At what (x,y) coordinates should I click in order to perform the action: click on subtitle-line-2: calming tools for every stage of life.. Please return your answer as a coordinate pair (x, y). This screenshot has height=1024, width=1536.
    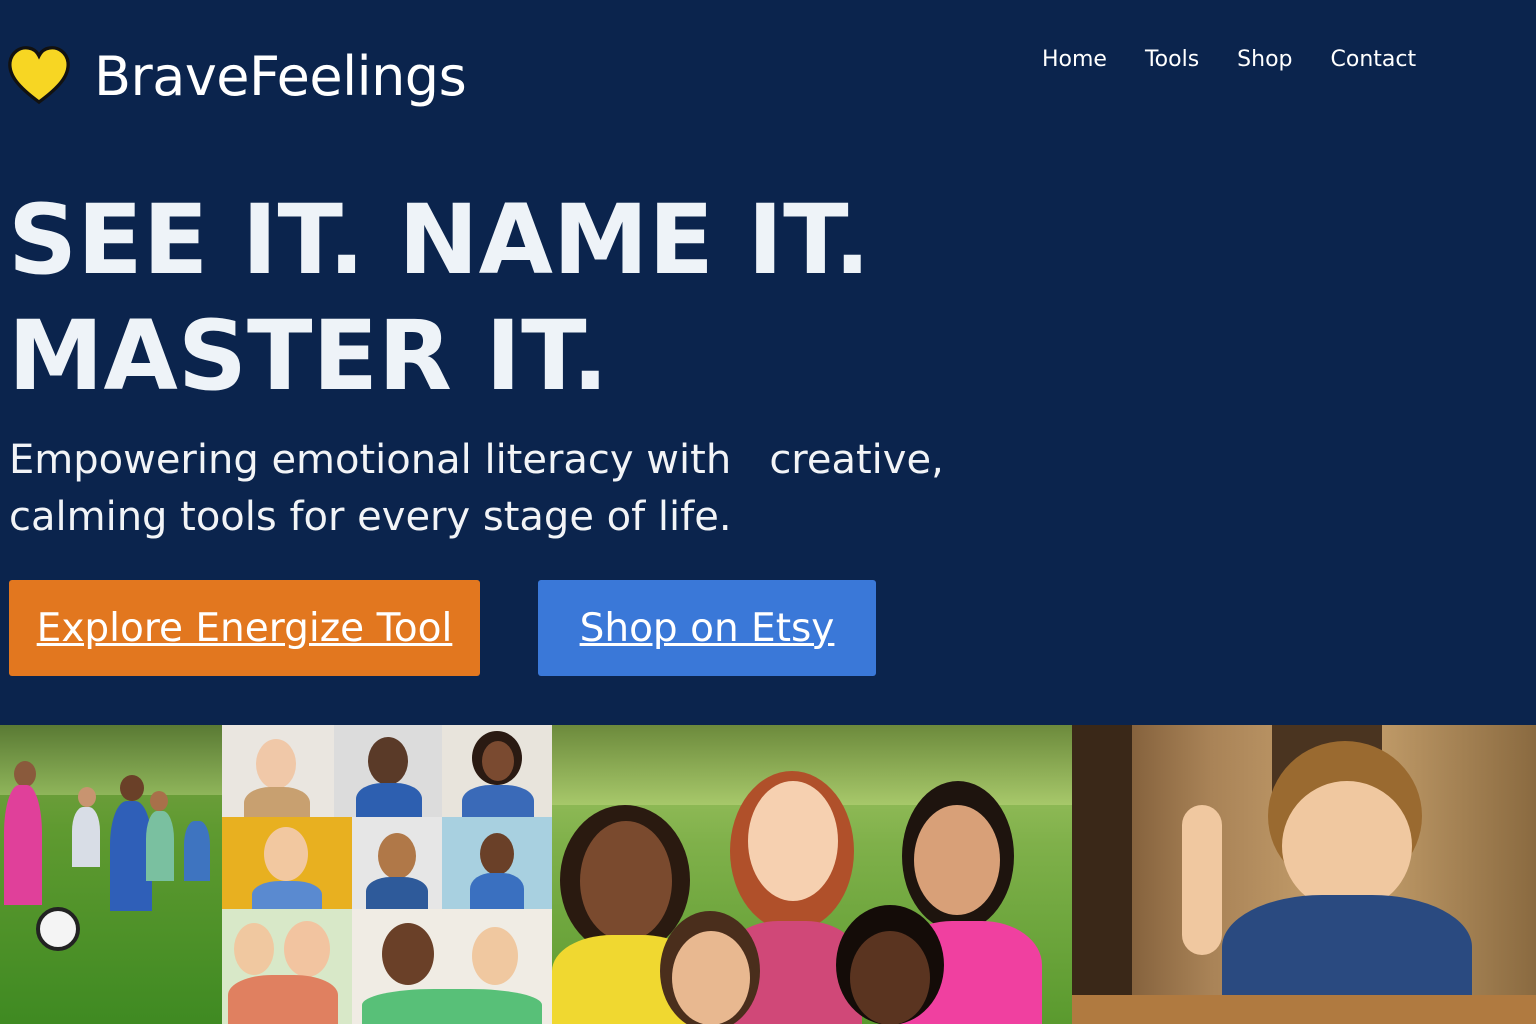
    Looking at the image, I should click on (370, 517).